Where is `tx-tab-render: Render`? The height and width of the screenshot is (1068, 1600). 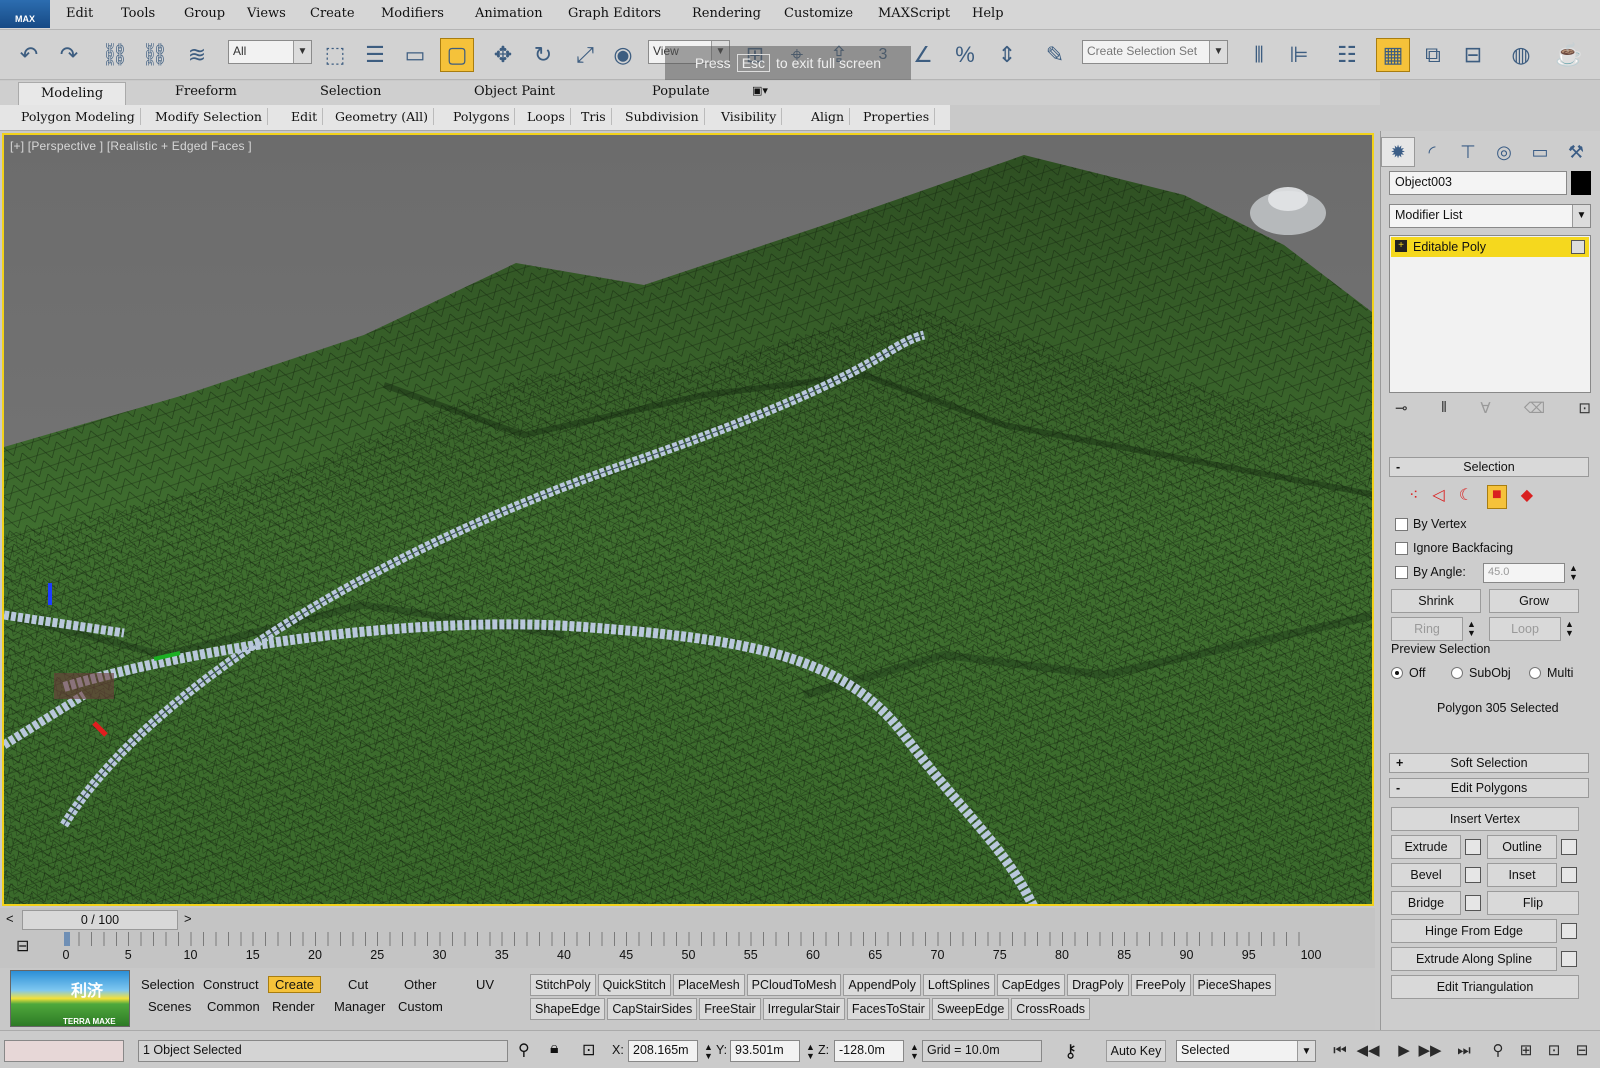 tx-tab-render: Render is located at coordinates (293, 1006).